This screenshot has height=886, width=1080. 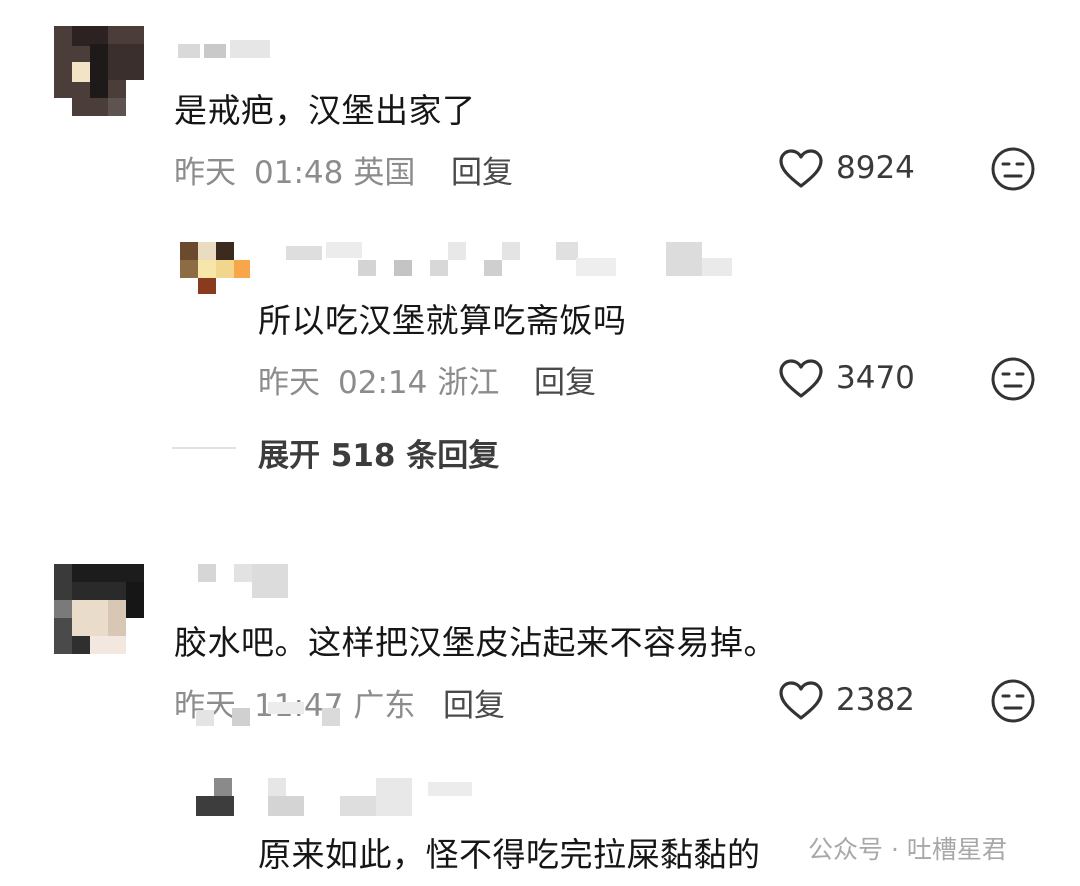 What do you see at coordinates (205, 173) in the screenshot?
I see `comment-date: 昨天` at bounding box center [205, 173].